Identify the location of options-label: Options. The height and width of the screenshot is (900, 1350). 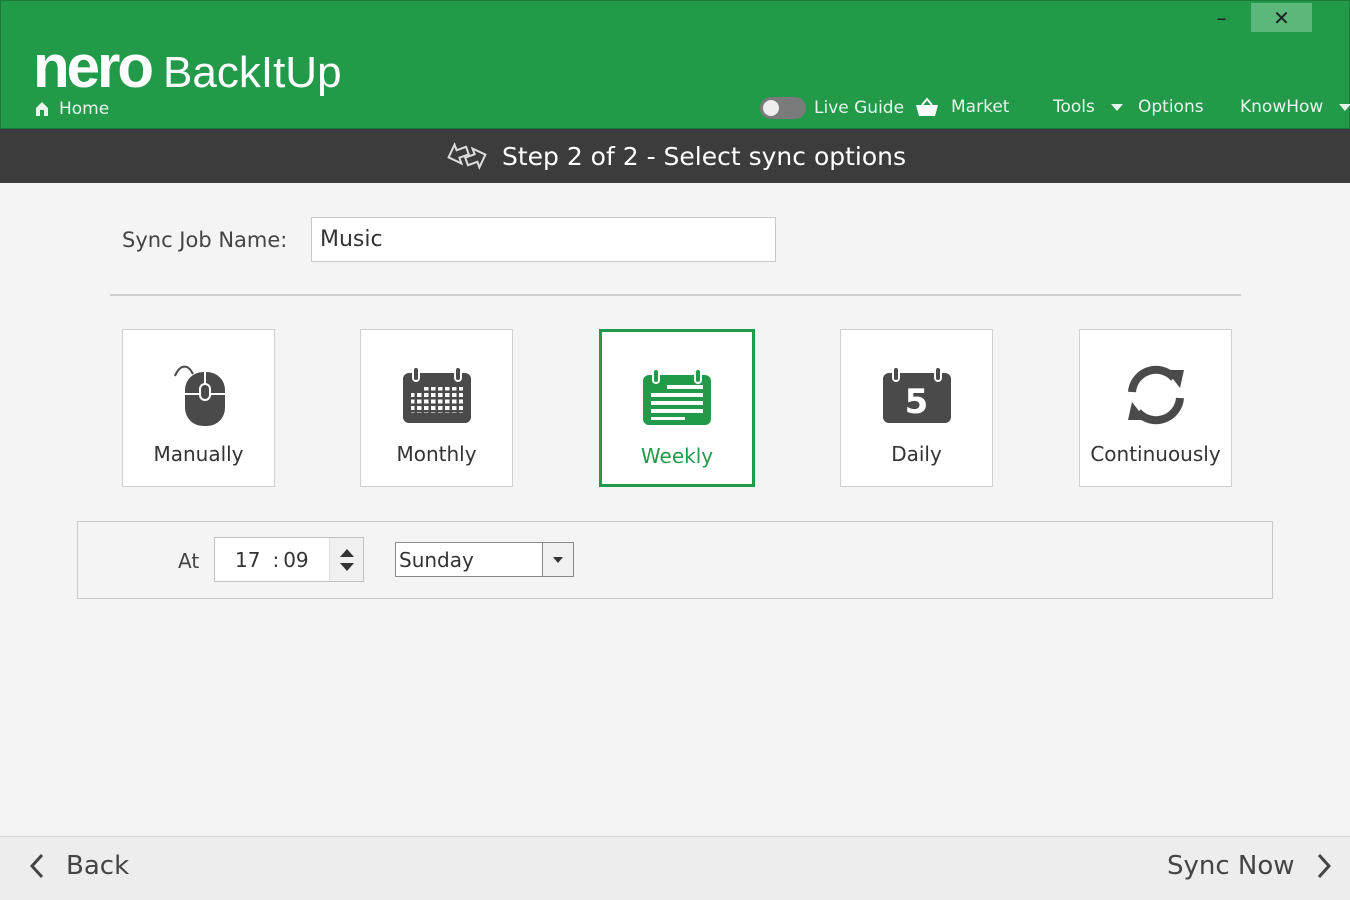
(1171, 107).